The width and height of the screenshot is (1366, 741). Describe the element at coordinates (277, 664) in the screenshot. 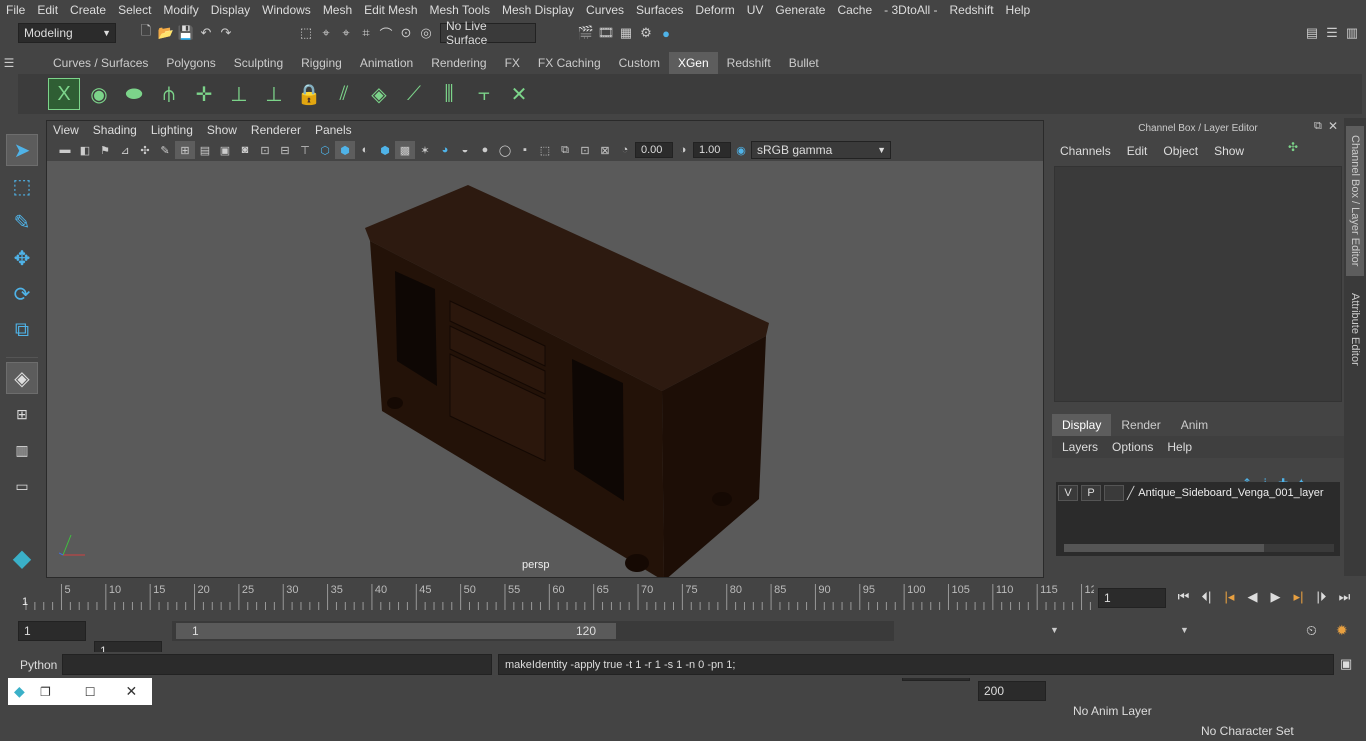

I see `command-input` at that location.